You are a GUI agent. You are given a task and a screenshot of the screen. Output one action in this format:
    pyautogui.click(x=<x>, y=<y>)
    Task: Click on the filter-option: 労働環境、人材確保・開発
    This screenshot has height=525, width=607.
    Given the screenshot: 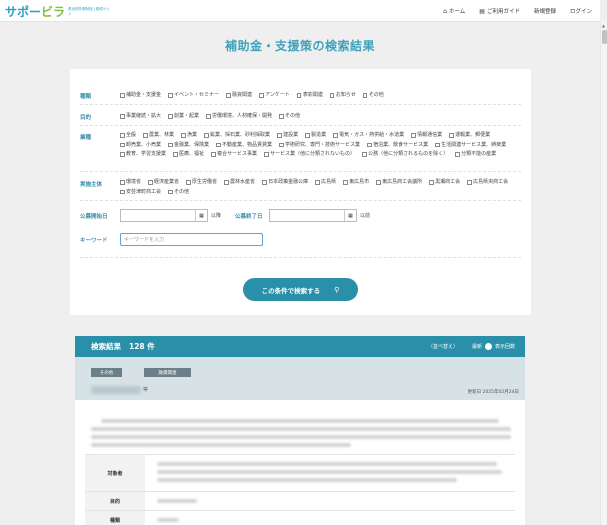 What is the action you would take?
    pyautogui.click(x=239, y=116)
    